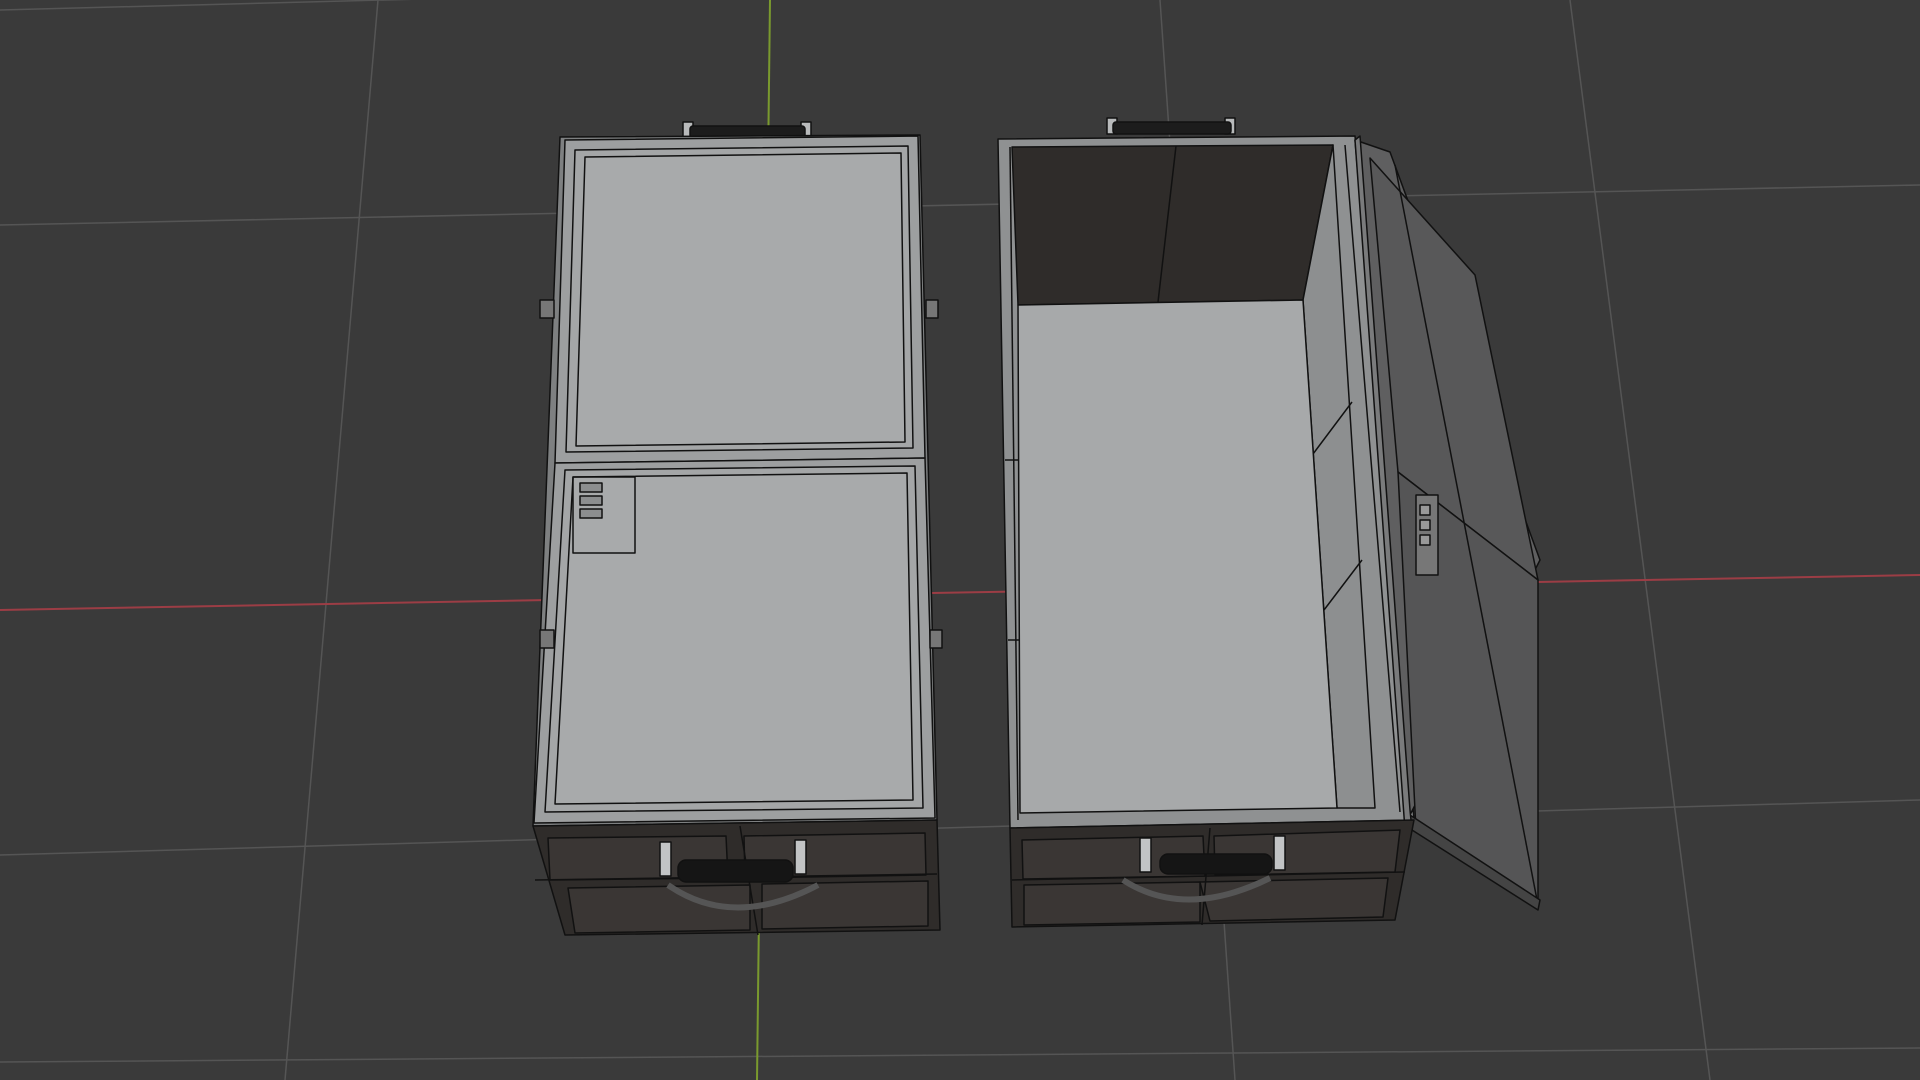 This screenshot has height=1080, width=1920. I want to click on lid-upper-panel, so click(740, 299).